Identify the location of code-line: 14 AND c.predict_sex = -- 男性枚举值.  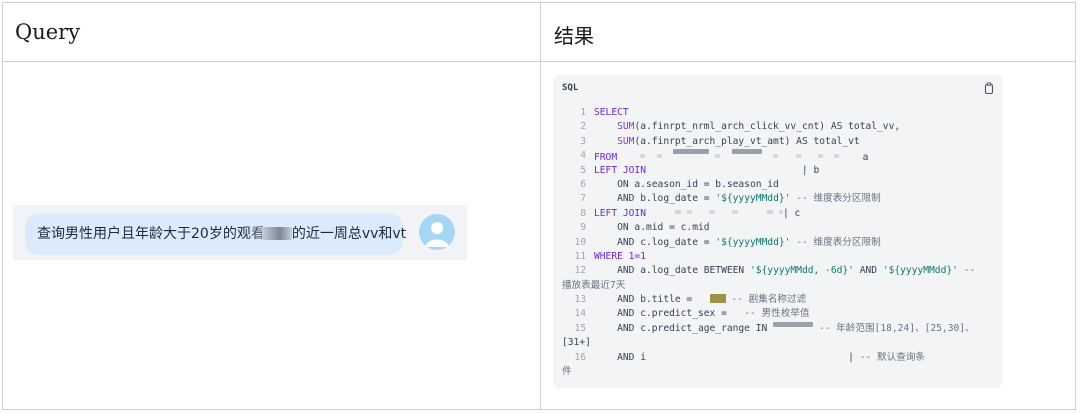
(692, 314).